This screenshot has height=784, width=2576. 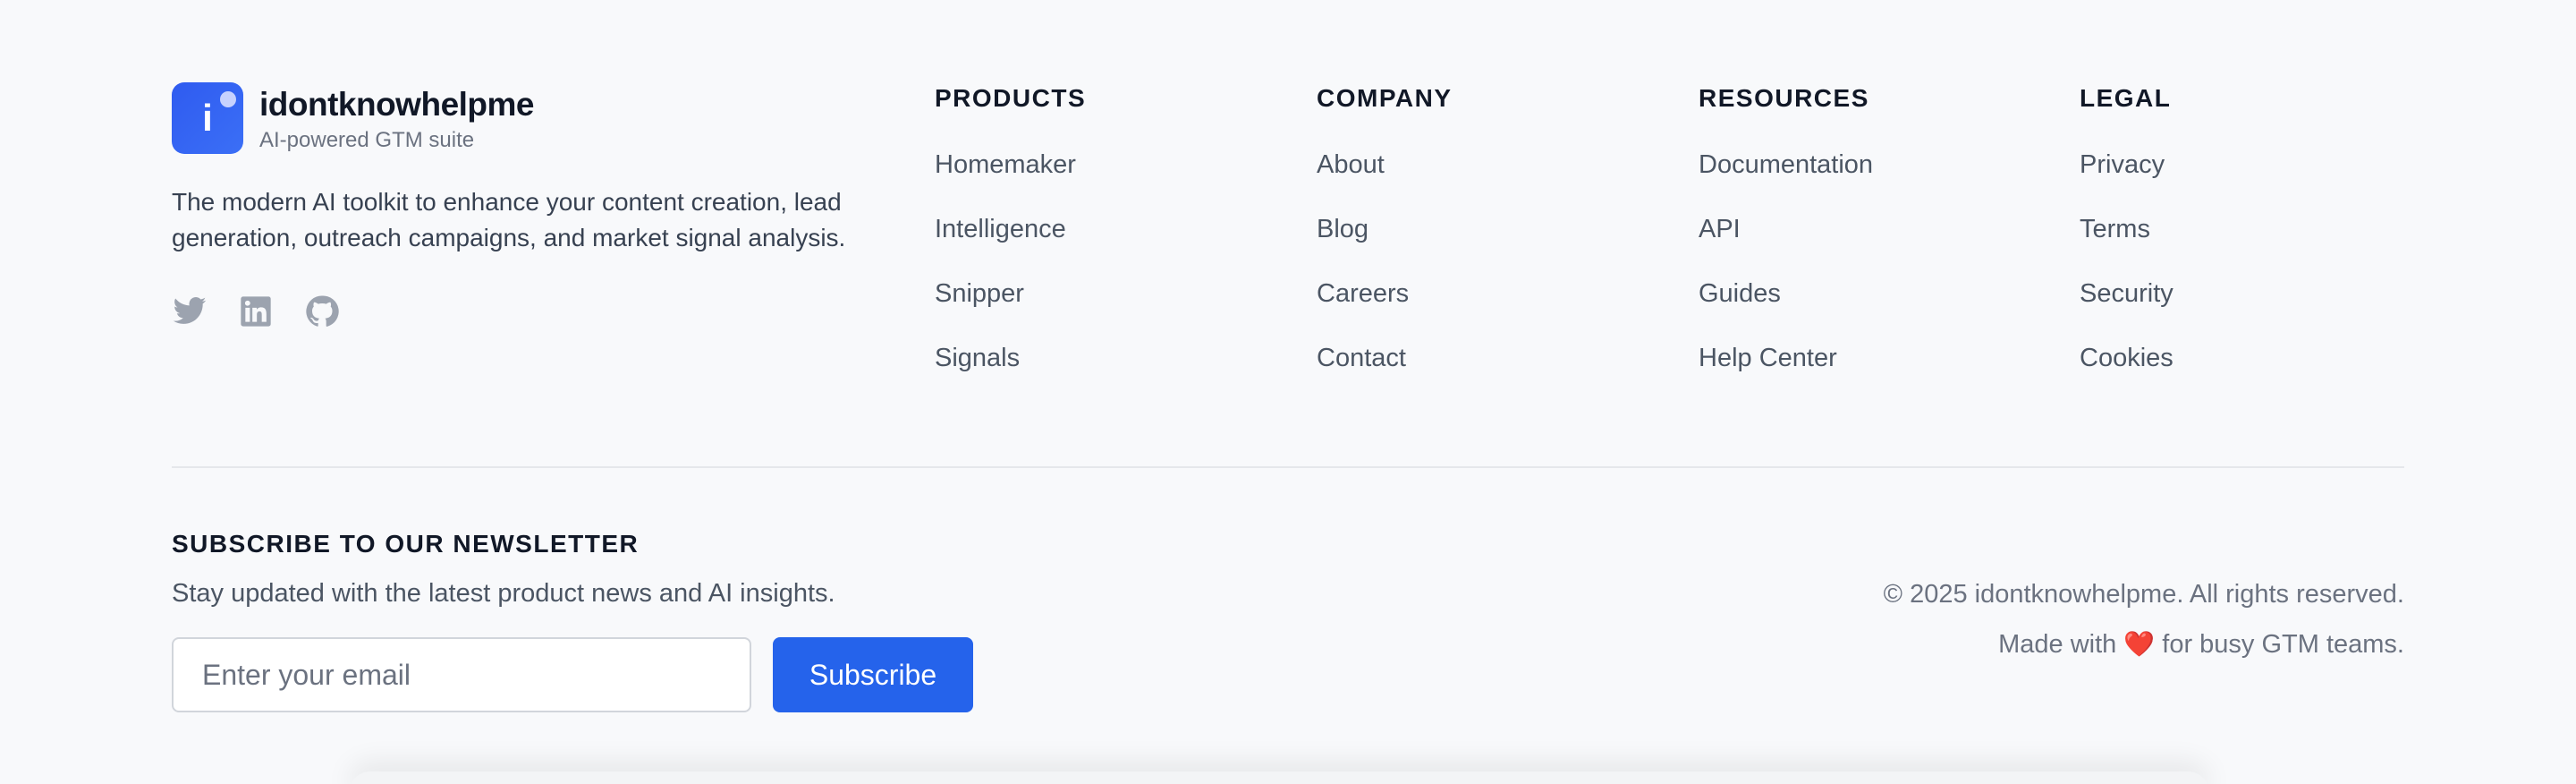 I want to click on logo: i, so click(x=207, y=118).